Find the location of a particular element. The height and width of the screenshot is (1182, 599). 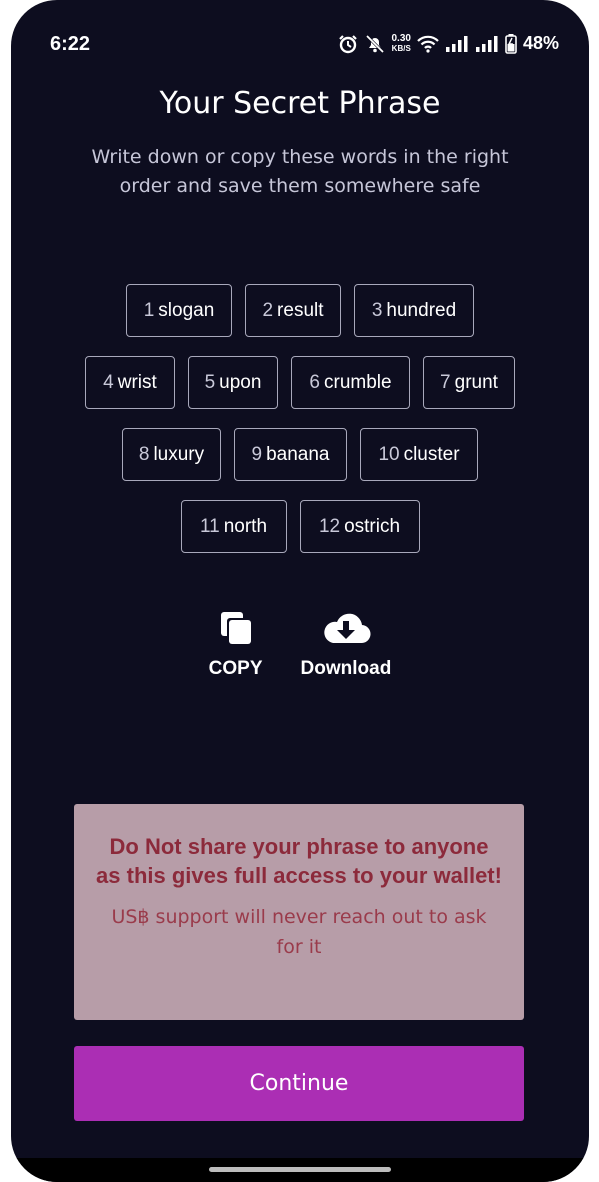

continue-button: Continue is located at coordinates (299, 1083).